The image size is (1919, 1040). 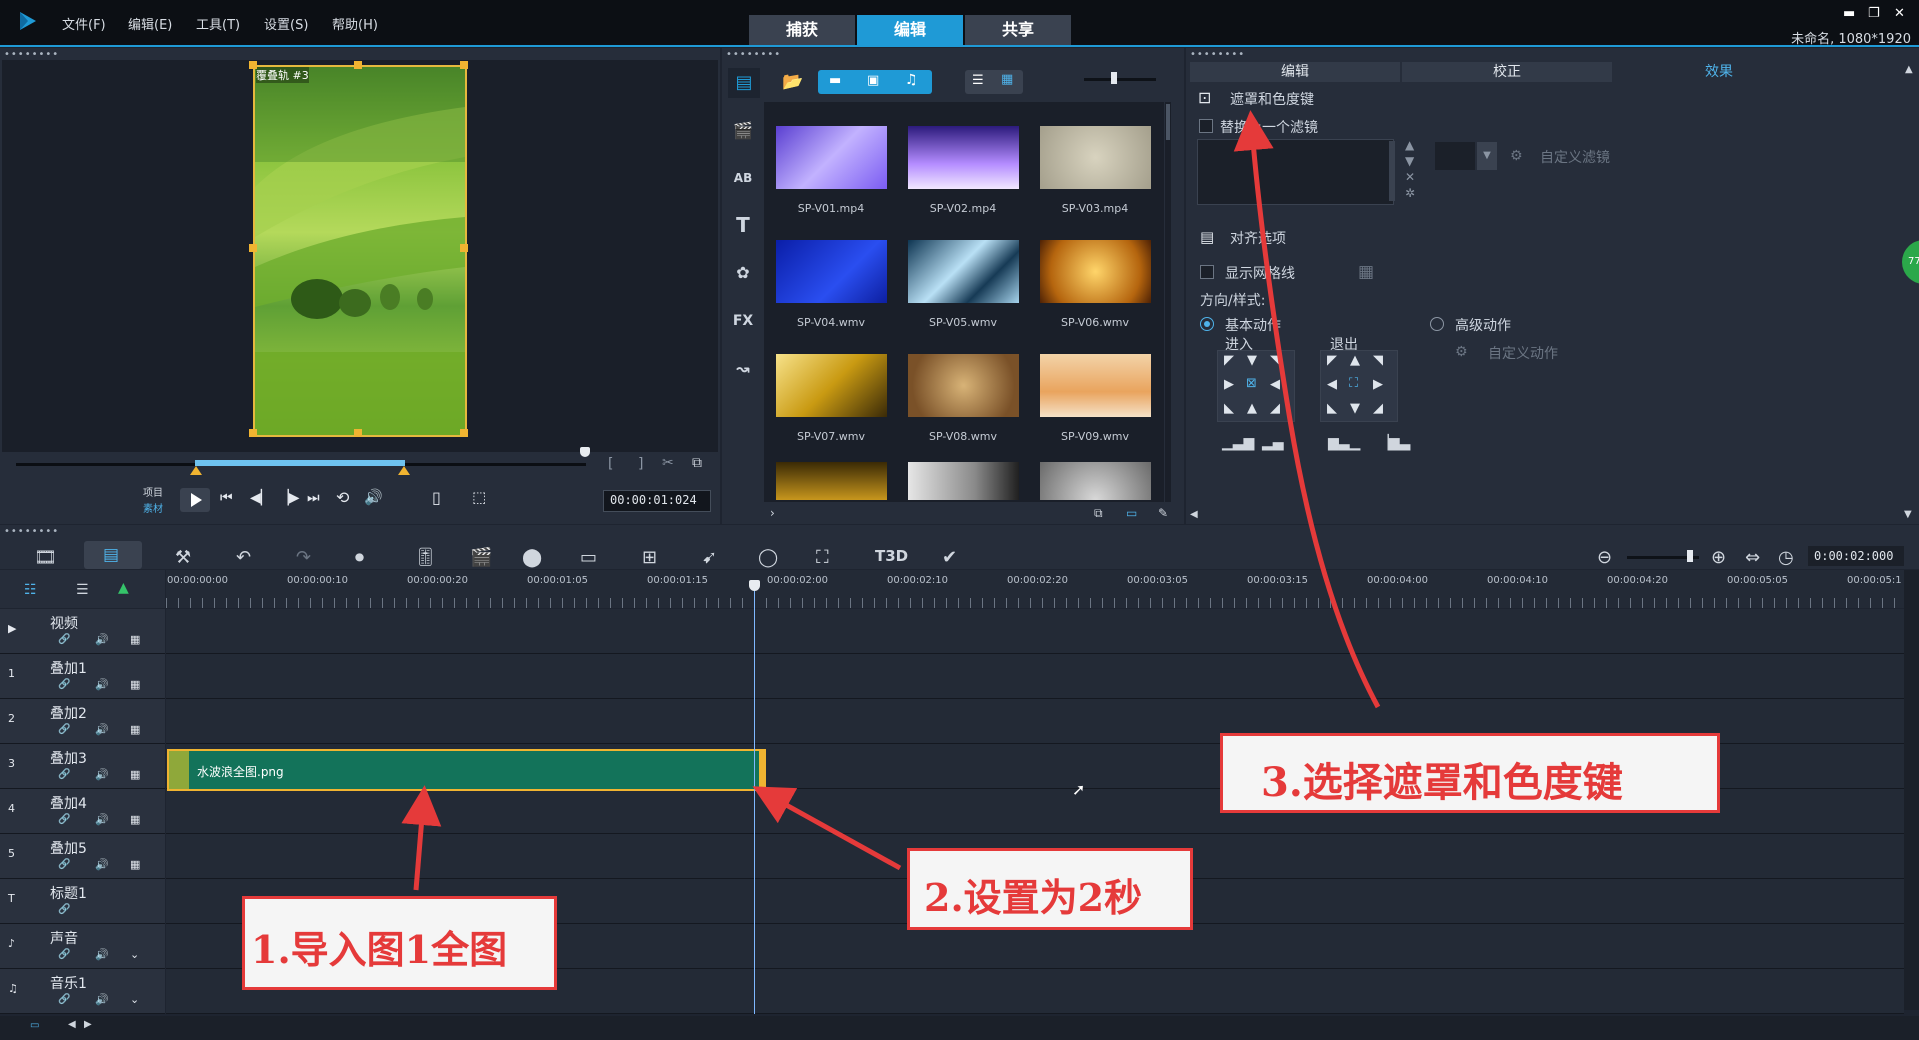 I want to click on annotation-step2-box: 2.设置为2秒, so click(x=1050, y=889).